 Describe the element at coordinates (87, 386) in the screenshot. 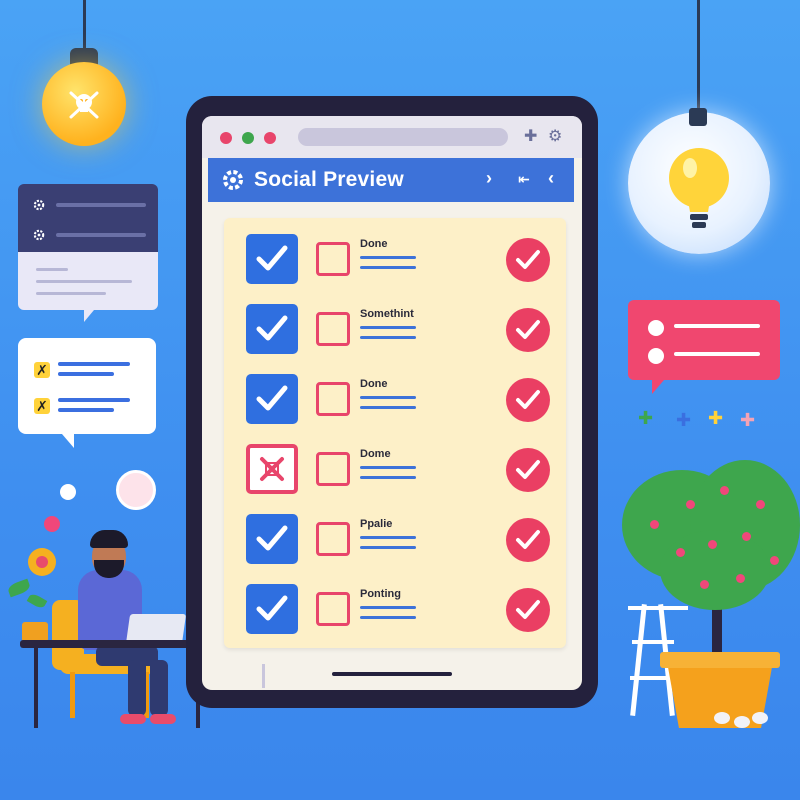

I see `checklist-bubble: ✗ ✗` at that location.